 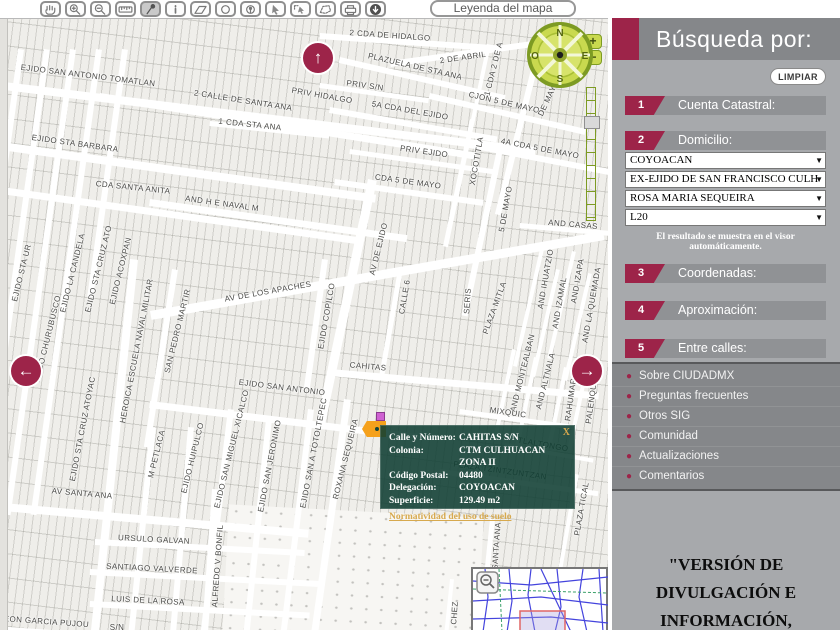 I want to click on minimap-extent-rectangle, so click(x=542, y=620).